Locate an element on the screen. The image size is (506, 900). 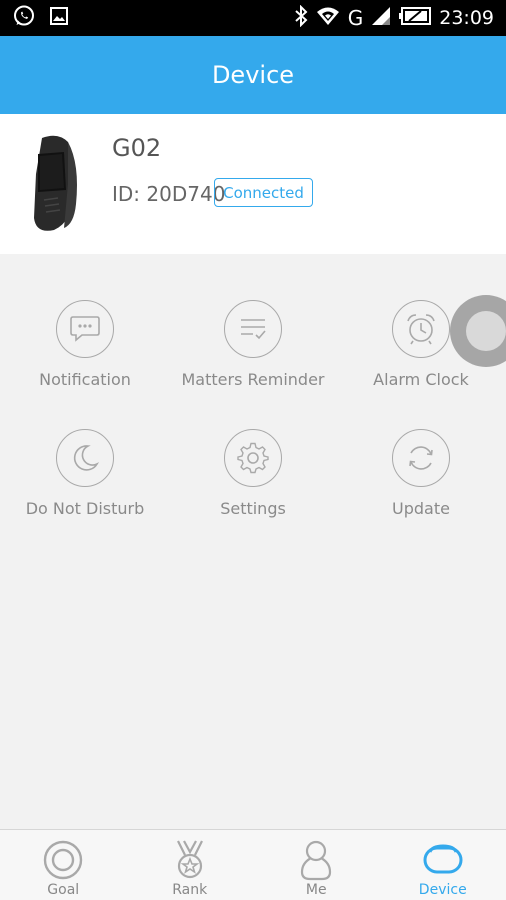
moon-icon is located at coordinates (85, 458).